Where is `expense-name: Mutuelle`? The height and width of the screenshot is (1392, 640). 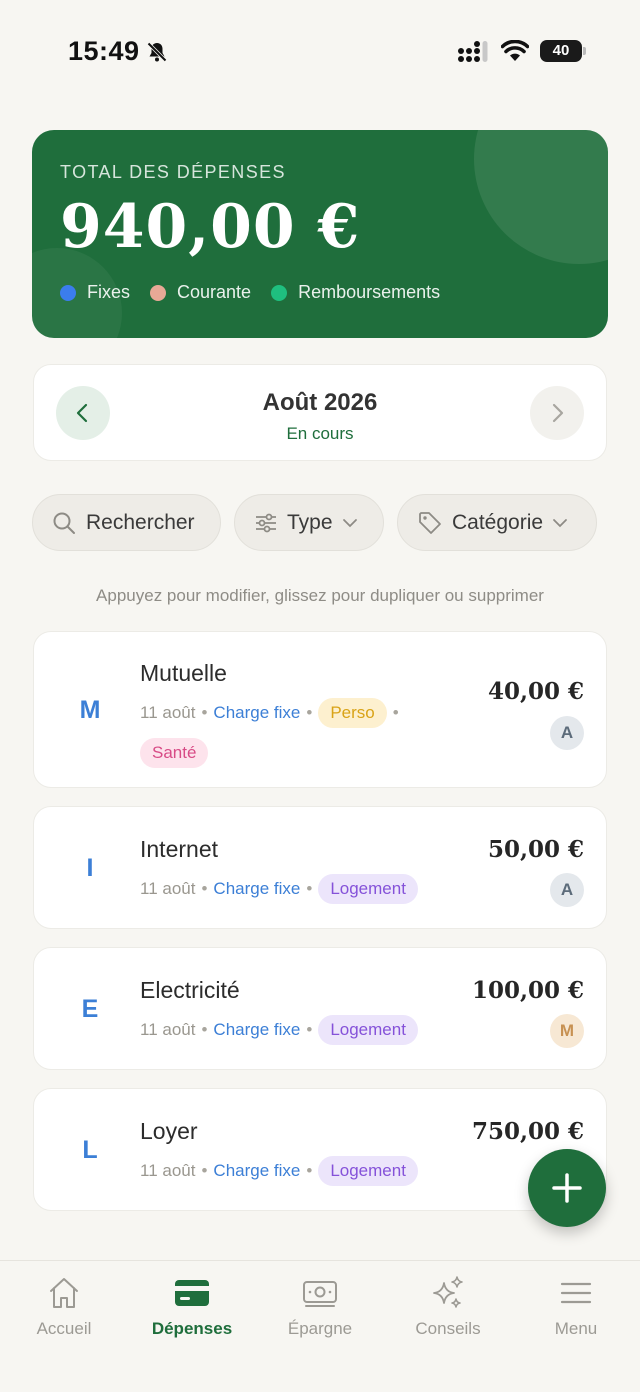
expense-name: Mutuelle is located at coordinates (183, 673).